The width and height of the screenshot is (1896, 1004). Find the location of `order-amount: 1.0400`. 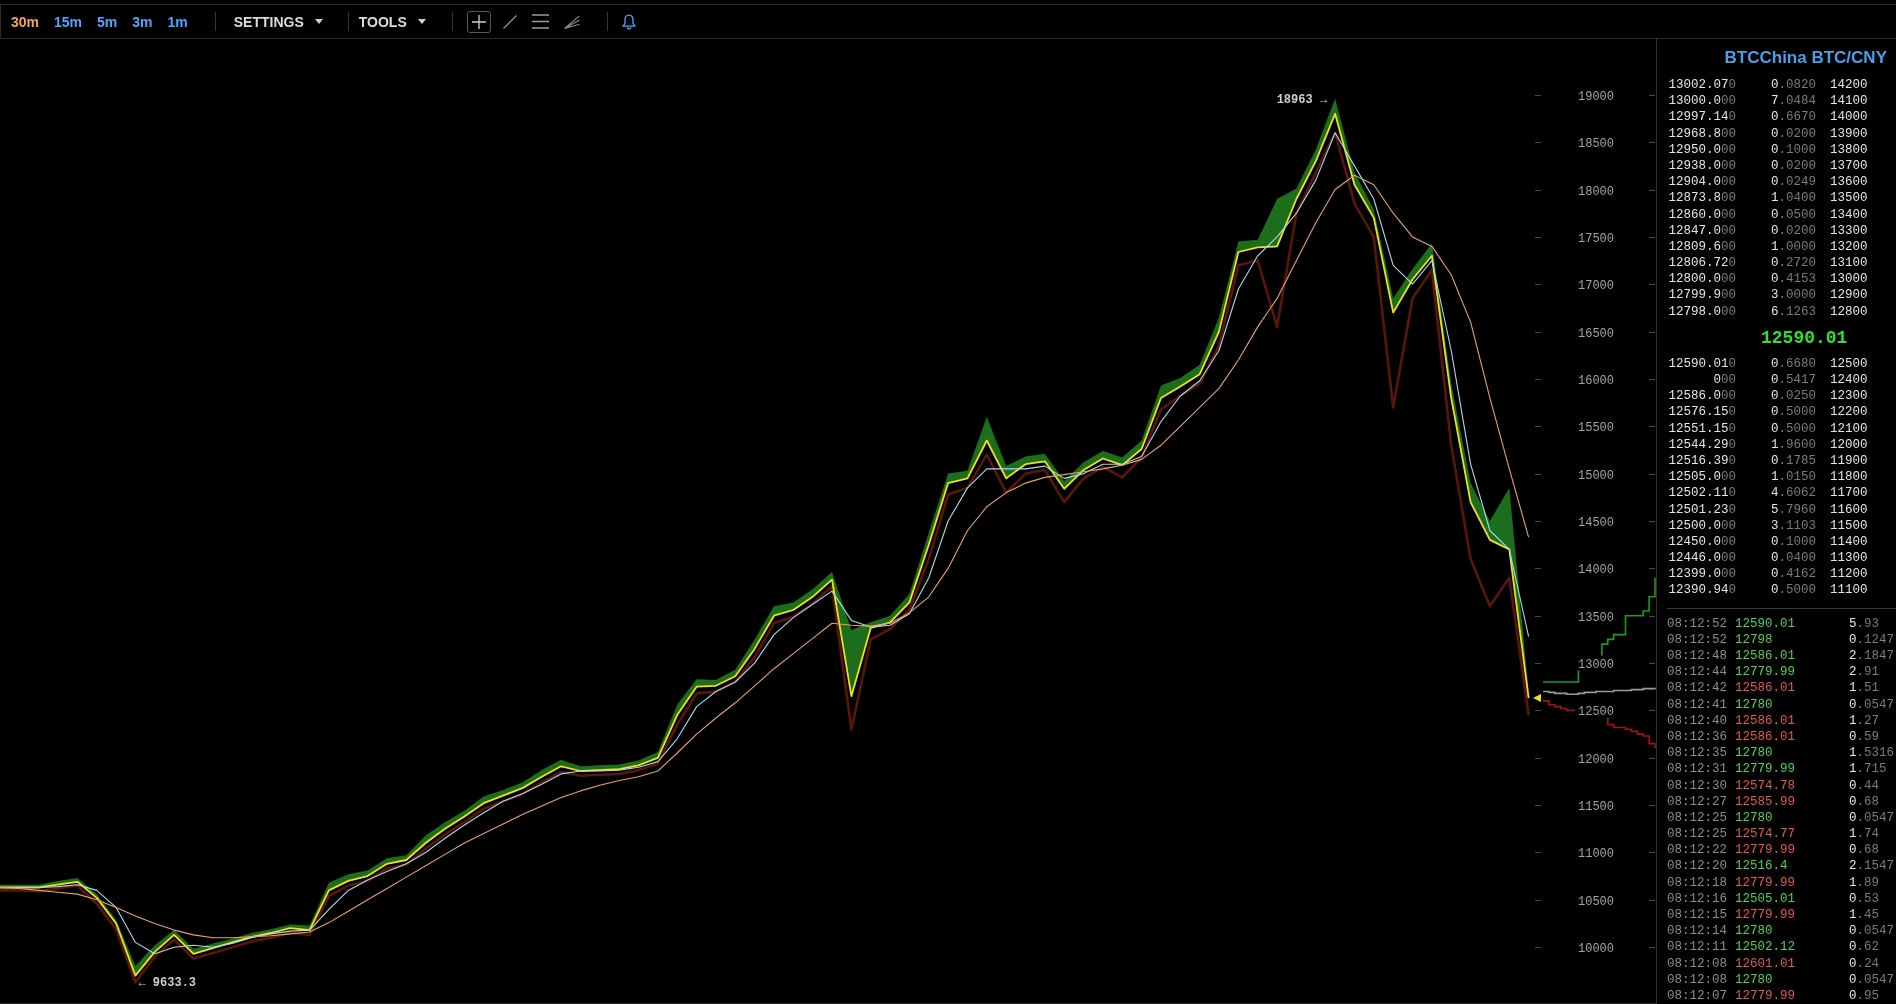

order-amount: 1.0400 is located at coordinates (1793, 198).